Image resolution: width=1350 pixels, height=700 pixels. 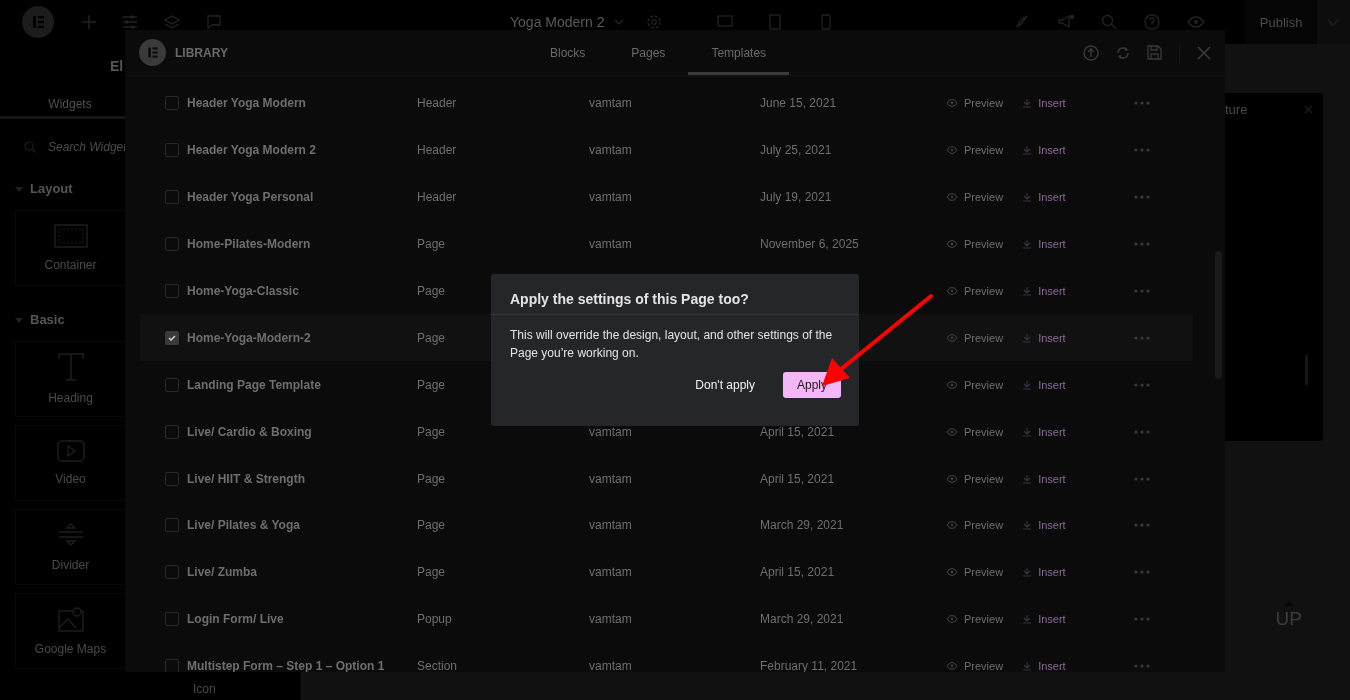 I want to click on library-title: LIBRARY, so click(x=201, y=52).